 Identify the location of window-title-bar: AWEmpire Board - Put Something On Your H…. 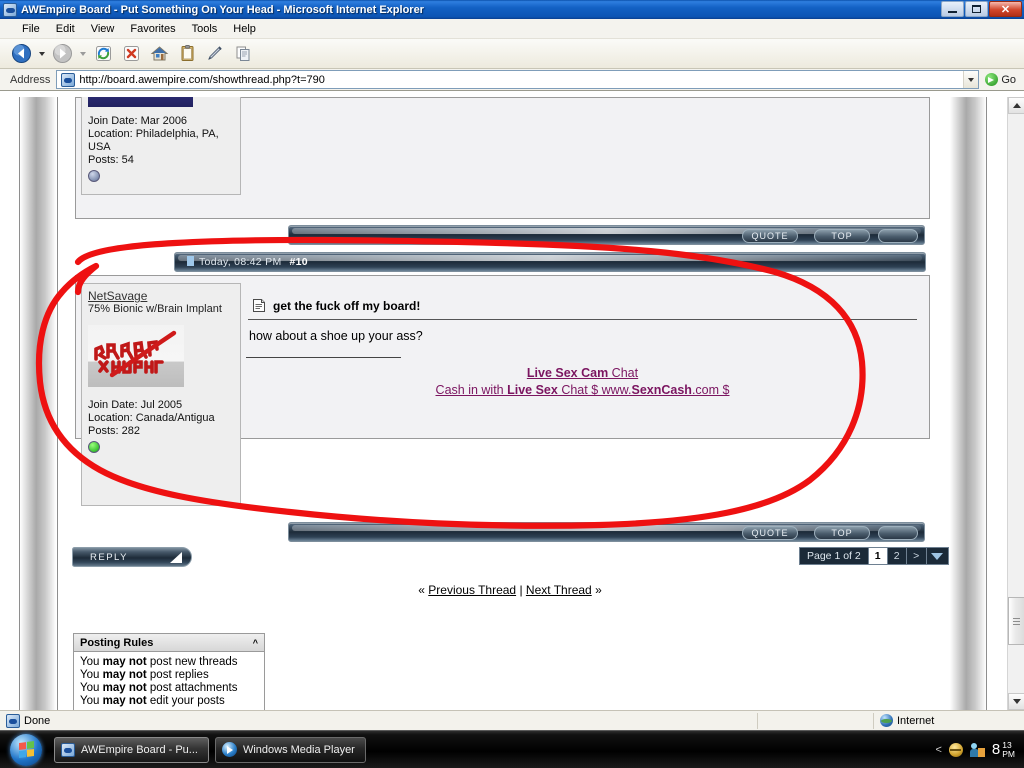
(512, 9).